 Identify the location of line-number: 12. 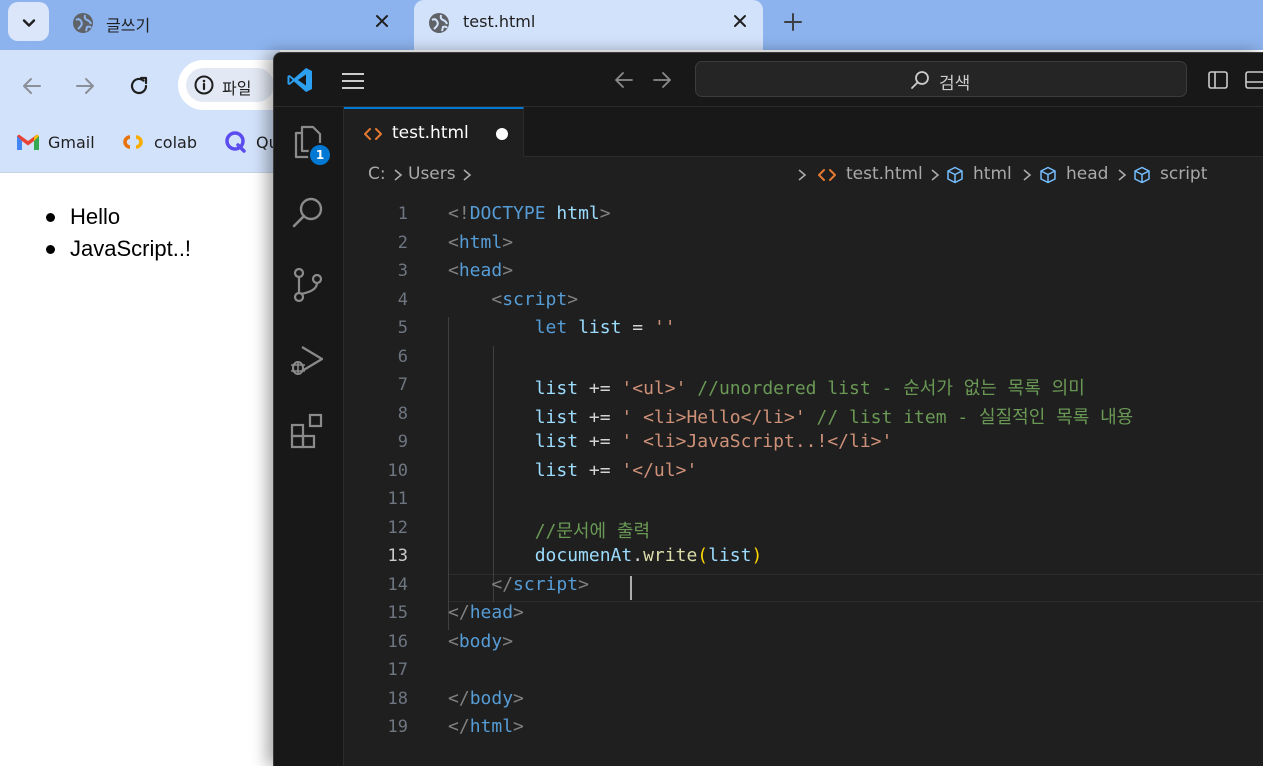
(397, 527).